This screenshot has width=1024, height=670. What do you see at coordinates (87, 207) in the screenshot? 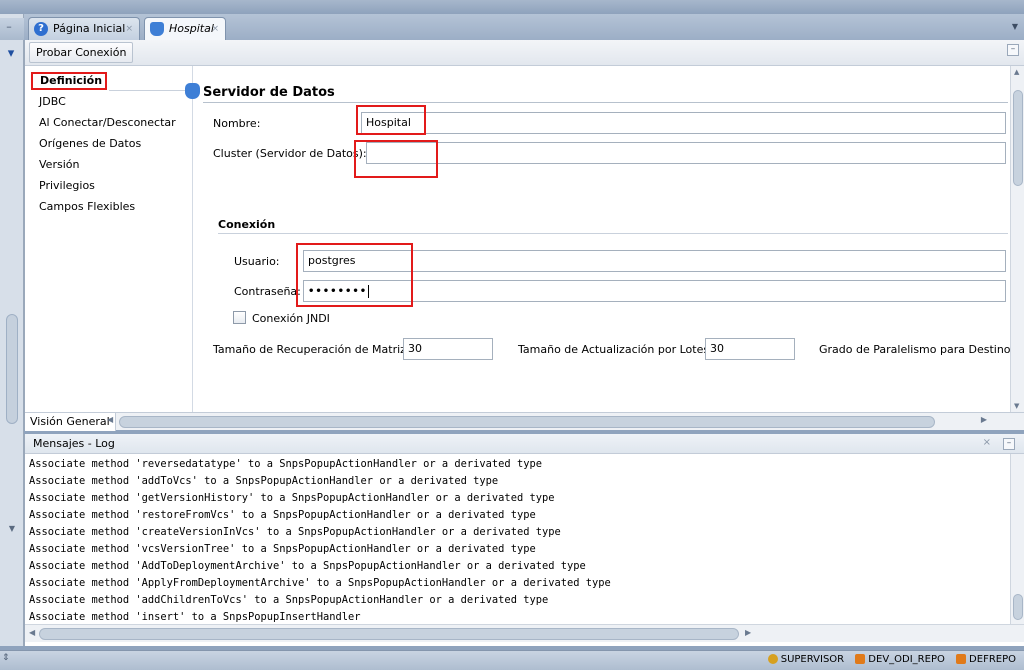
I see `nav-item-flex-fields: Campos Flexibles` at bounding box center [87, 207].